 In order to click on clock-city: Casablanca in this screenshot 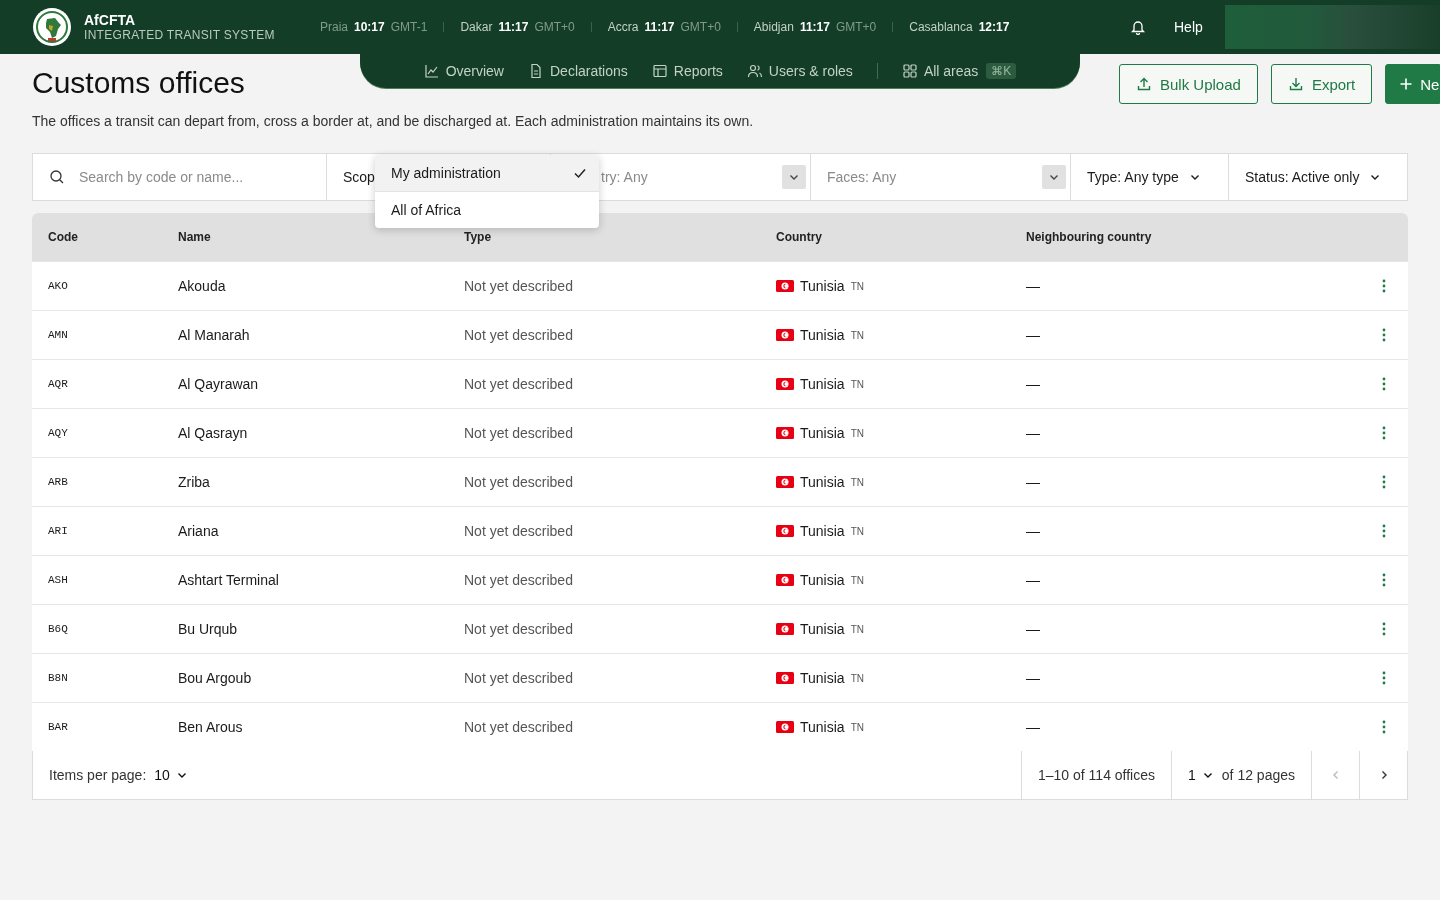, I will do `click(941, 27)`.